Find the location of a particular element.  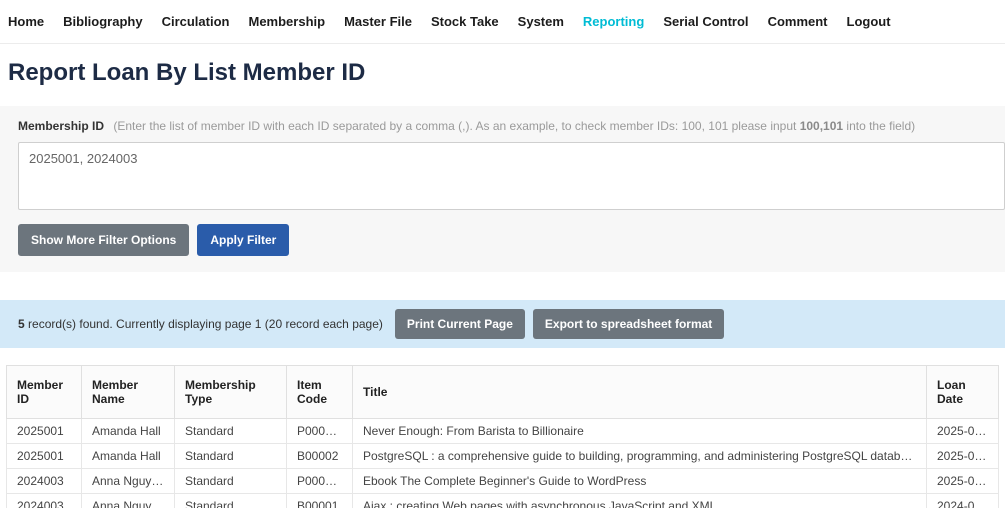

nav-item-system: System is located at coordinates (541, 21).